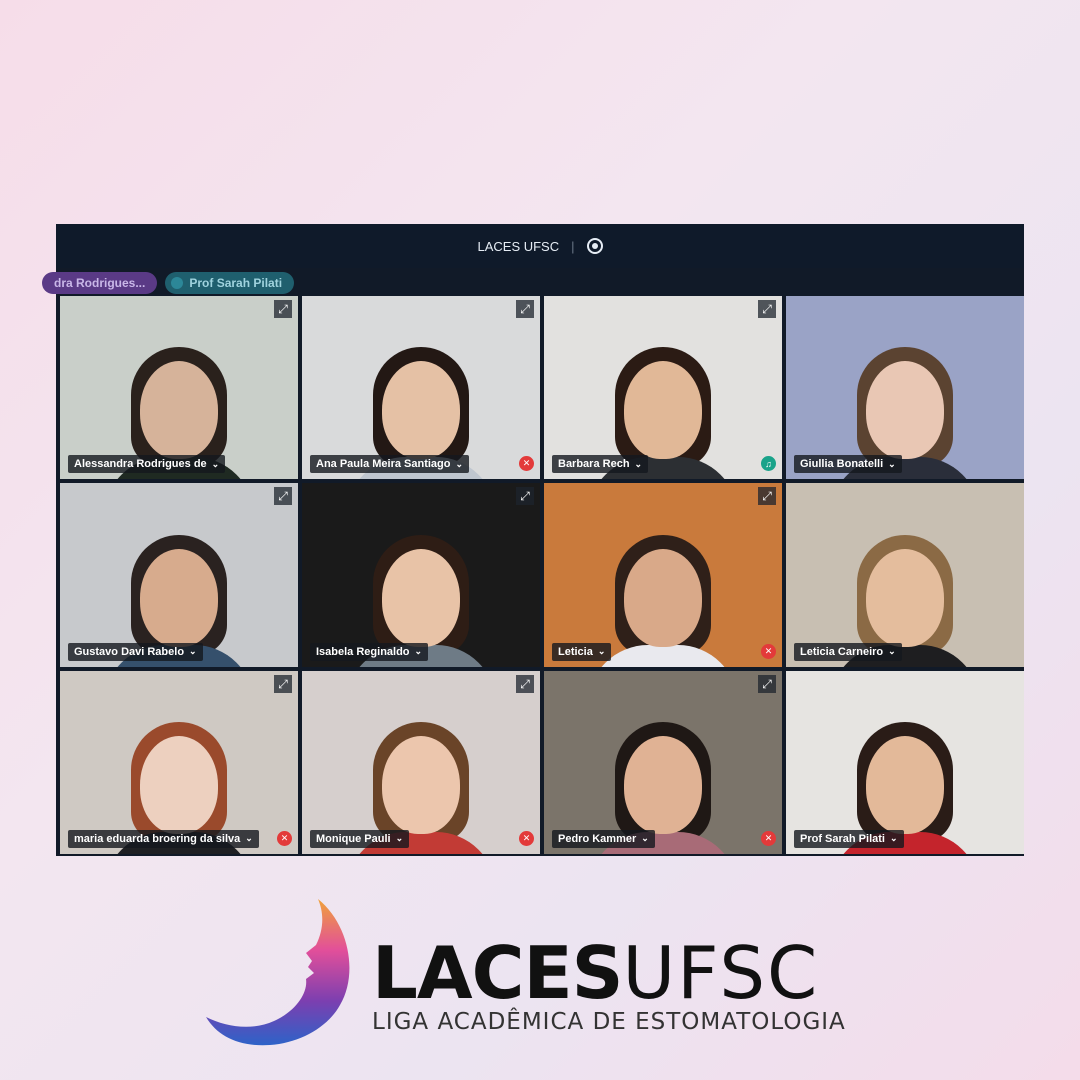 This screenshot has width=1080, height=1080. What do you see at coordinates (594, 464) in the screenshot?
I see `participant-name: Barbara Rech` at bounding box center [594, 464].